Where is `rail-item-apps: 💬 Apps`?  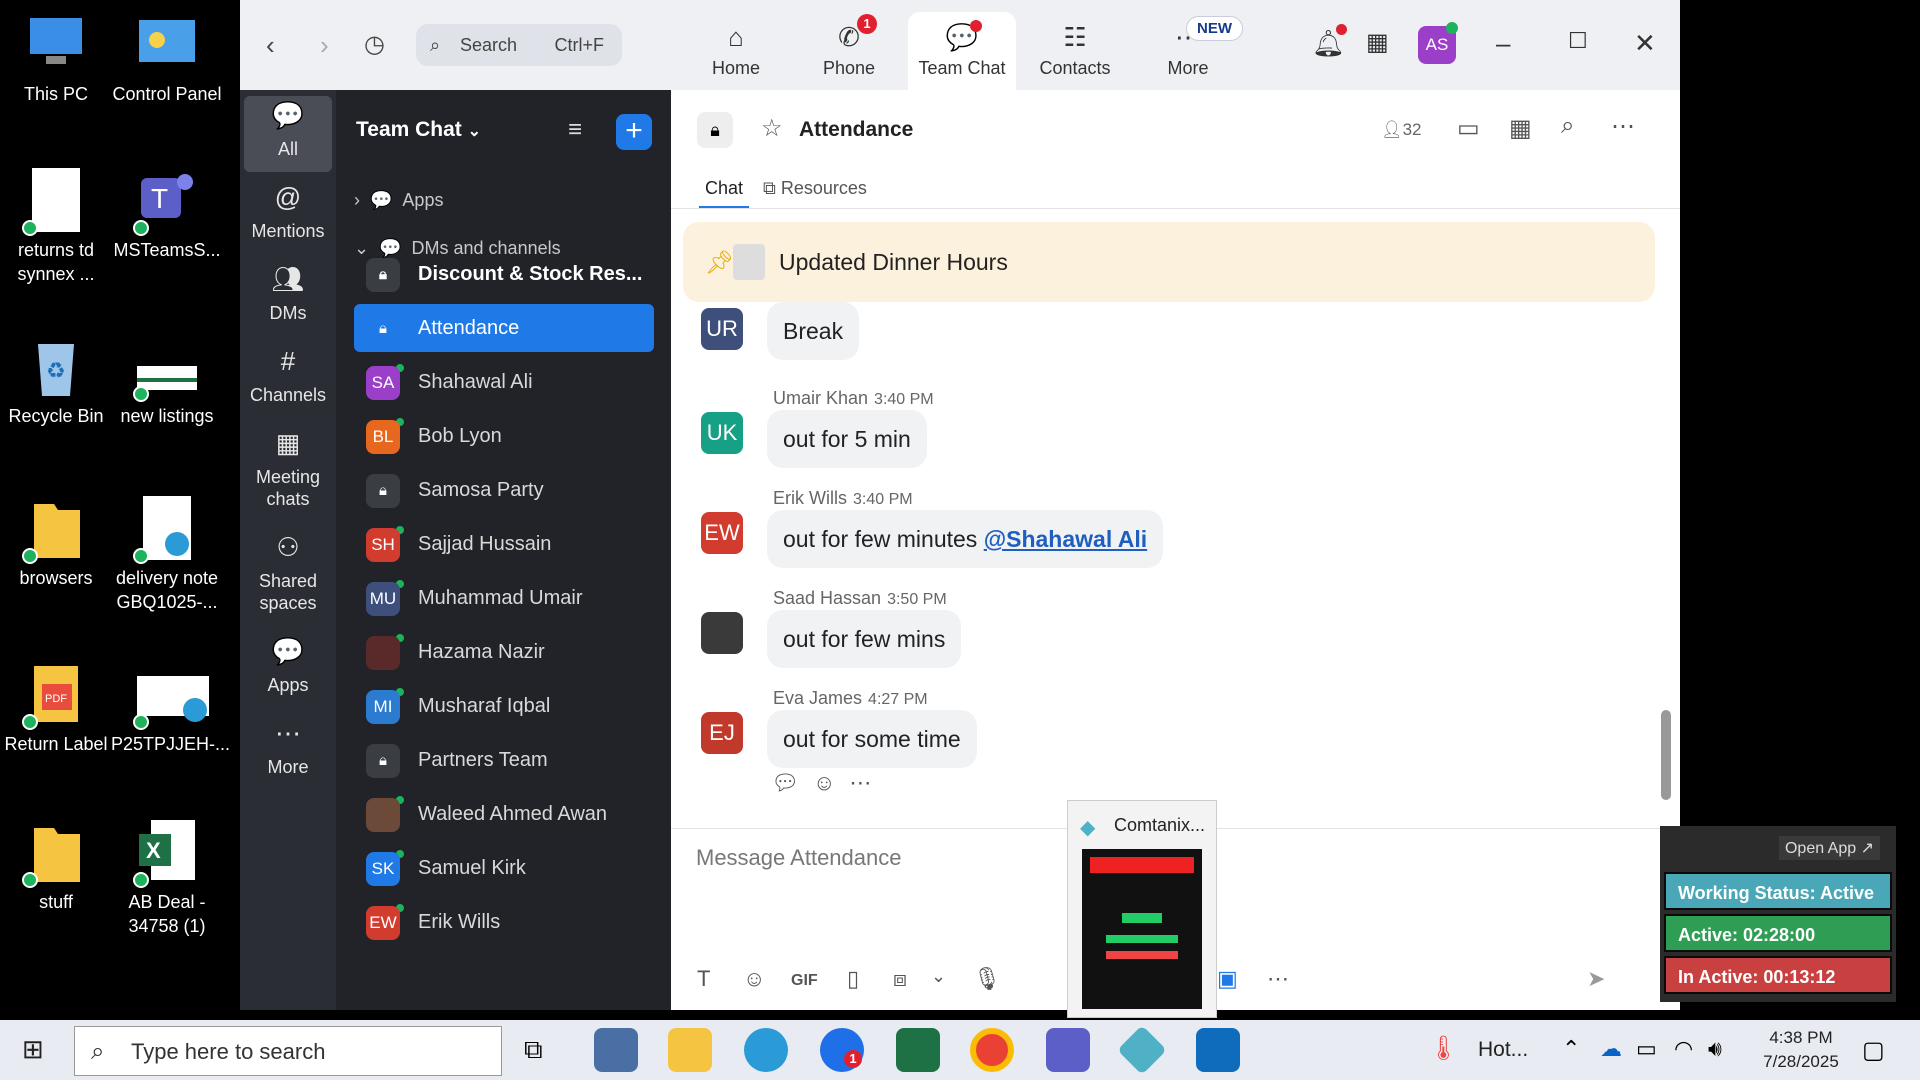
rail-item-apps: 💬 Apps is located at coordinates (288, 667).